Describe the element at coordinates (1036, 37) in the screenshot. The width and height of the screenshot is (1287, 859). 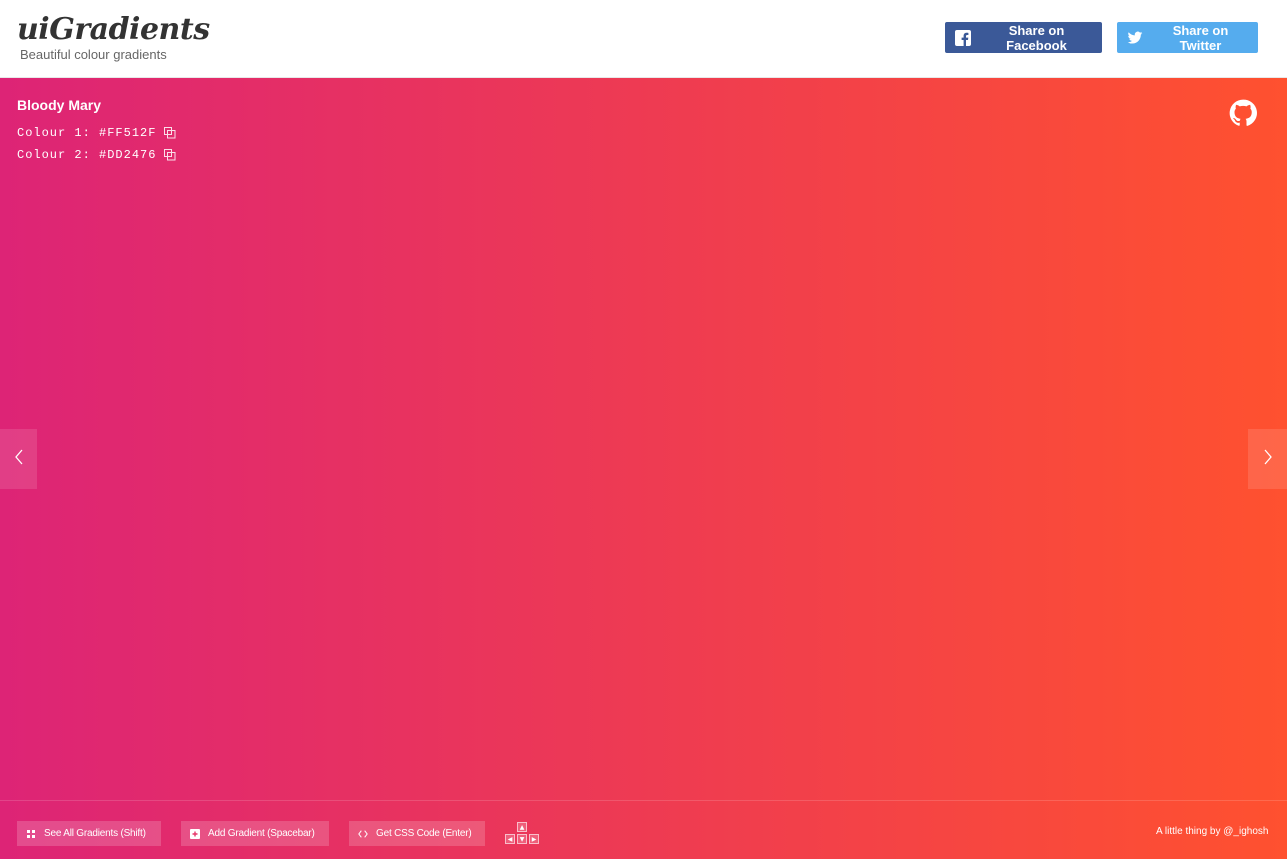
I see `share-facebook-label: Share on Facebook` at that location.